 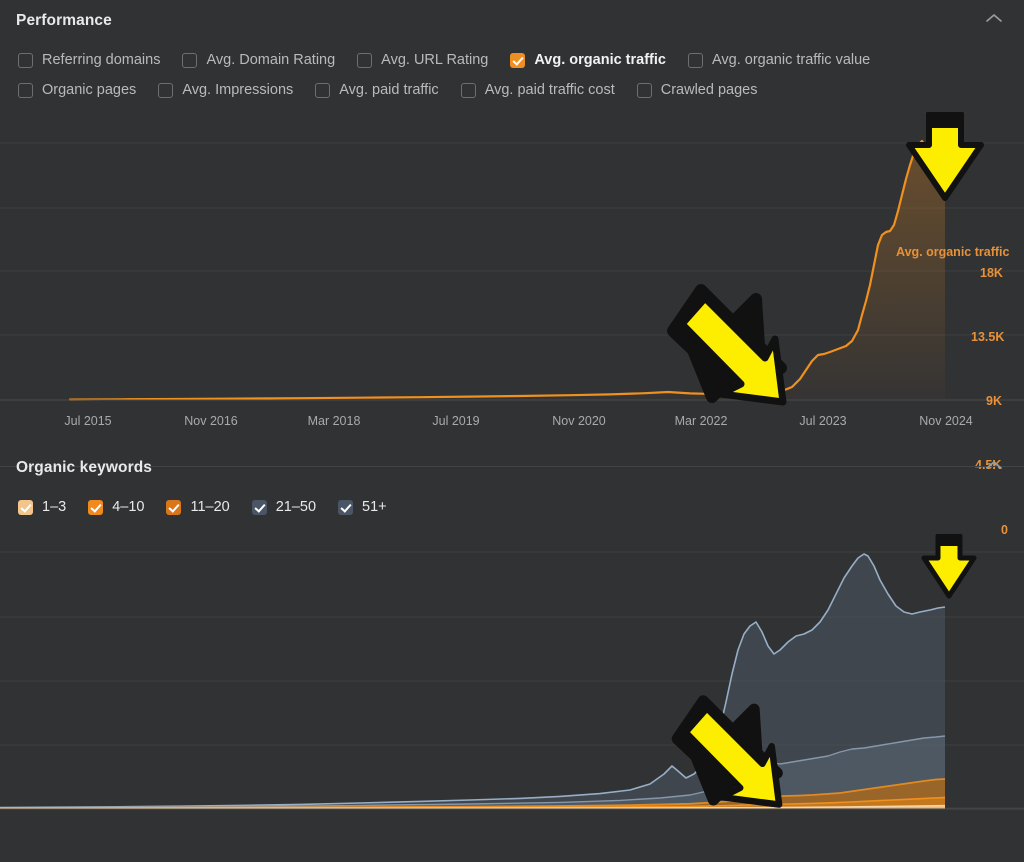 I want to click on checkbox-crawled-pages: Crawled pages, so click(x=697, y=90).